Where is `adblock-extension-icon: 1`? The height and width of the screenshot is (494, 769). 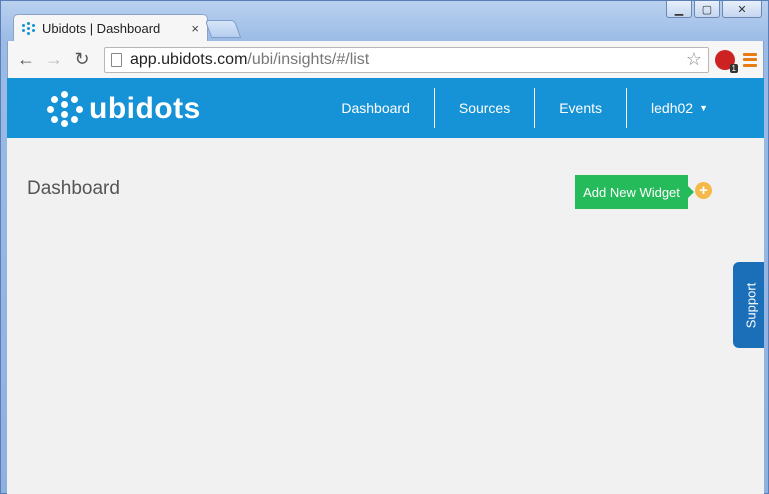 adblock-extension-icon: 1 is located at coordinates (726, 61).